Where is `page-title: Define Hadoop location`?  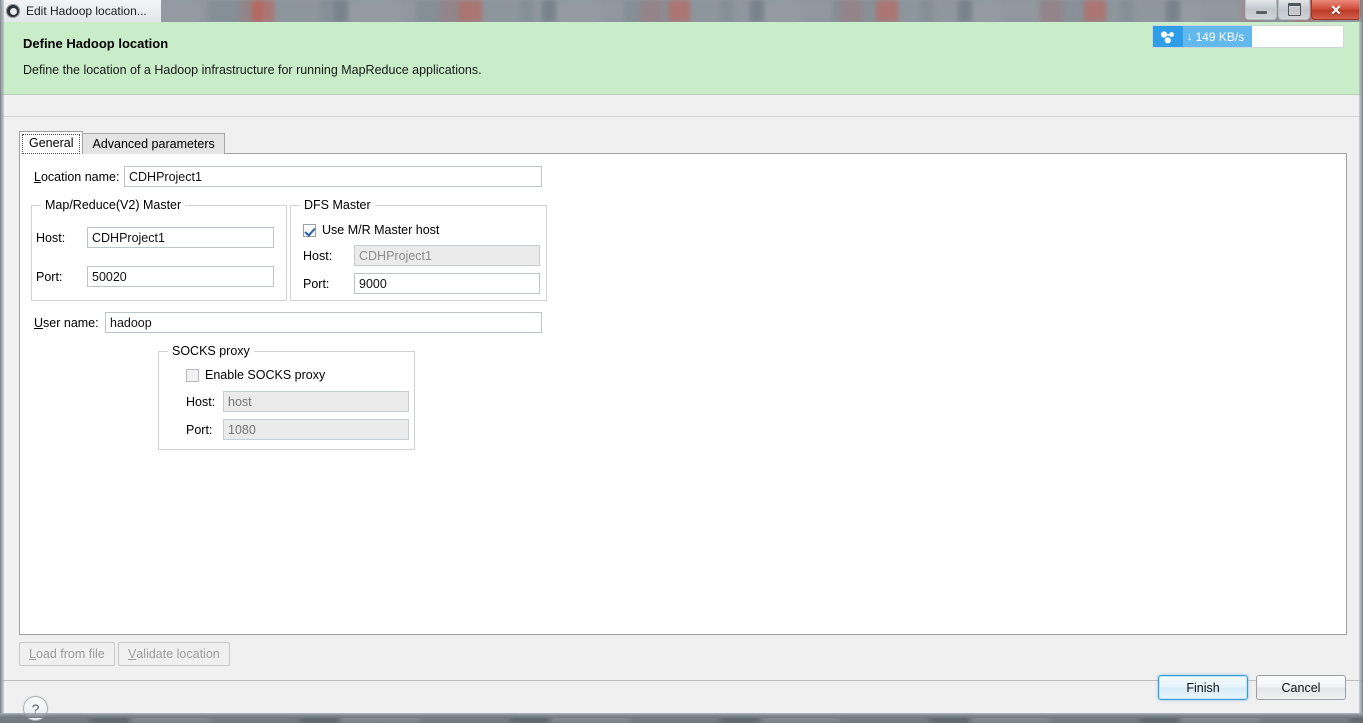 page-title: Define Hadoop location is located at coordinates (96, 43).